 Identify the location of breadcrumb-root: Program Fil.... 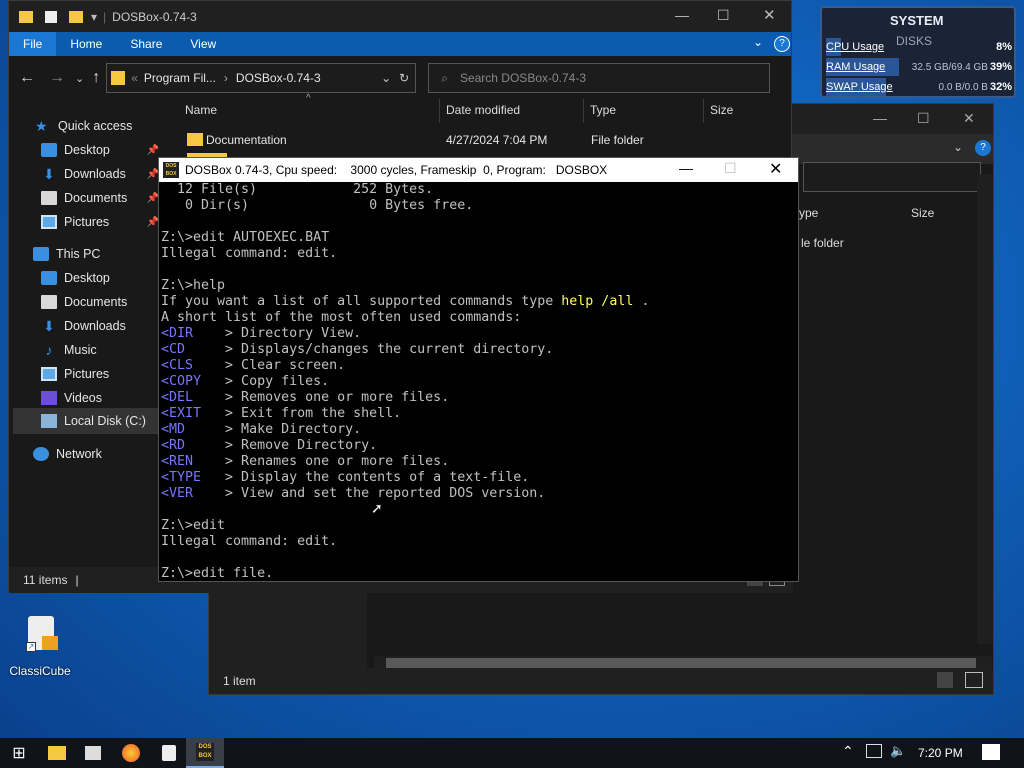
(180, 78).